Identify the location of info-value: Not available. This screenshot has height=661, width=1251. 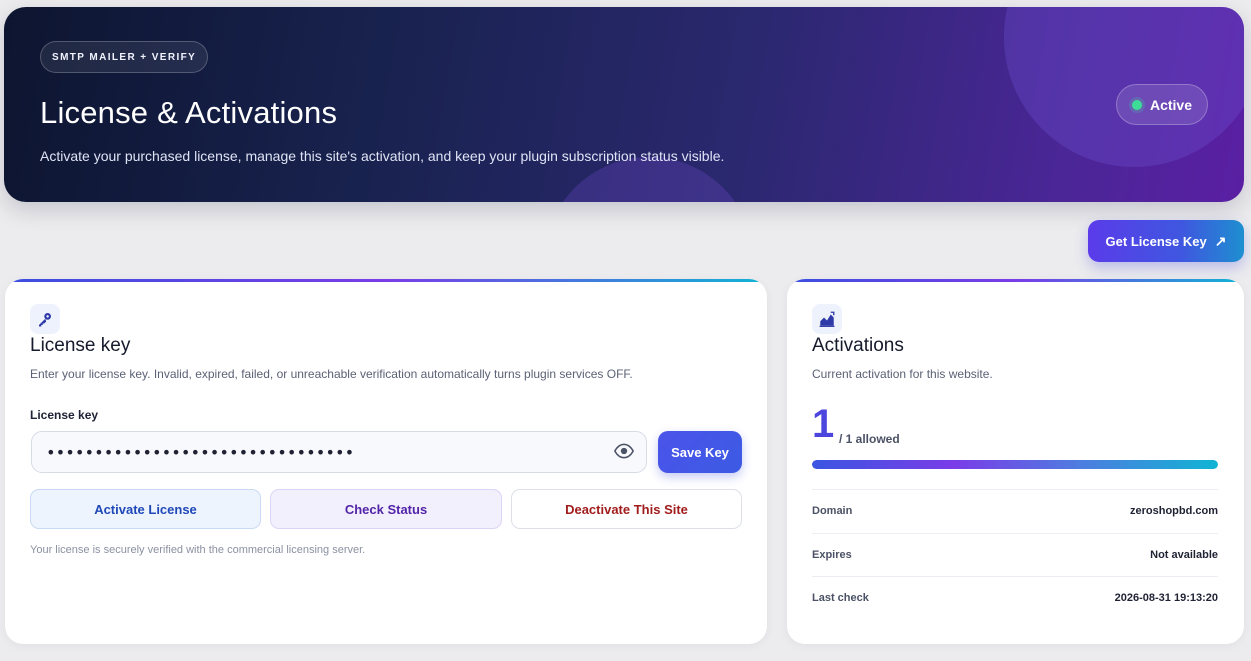
(1184, 555).